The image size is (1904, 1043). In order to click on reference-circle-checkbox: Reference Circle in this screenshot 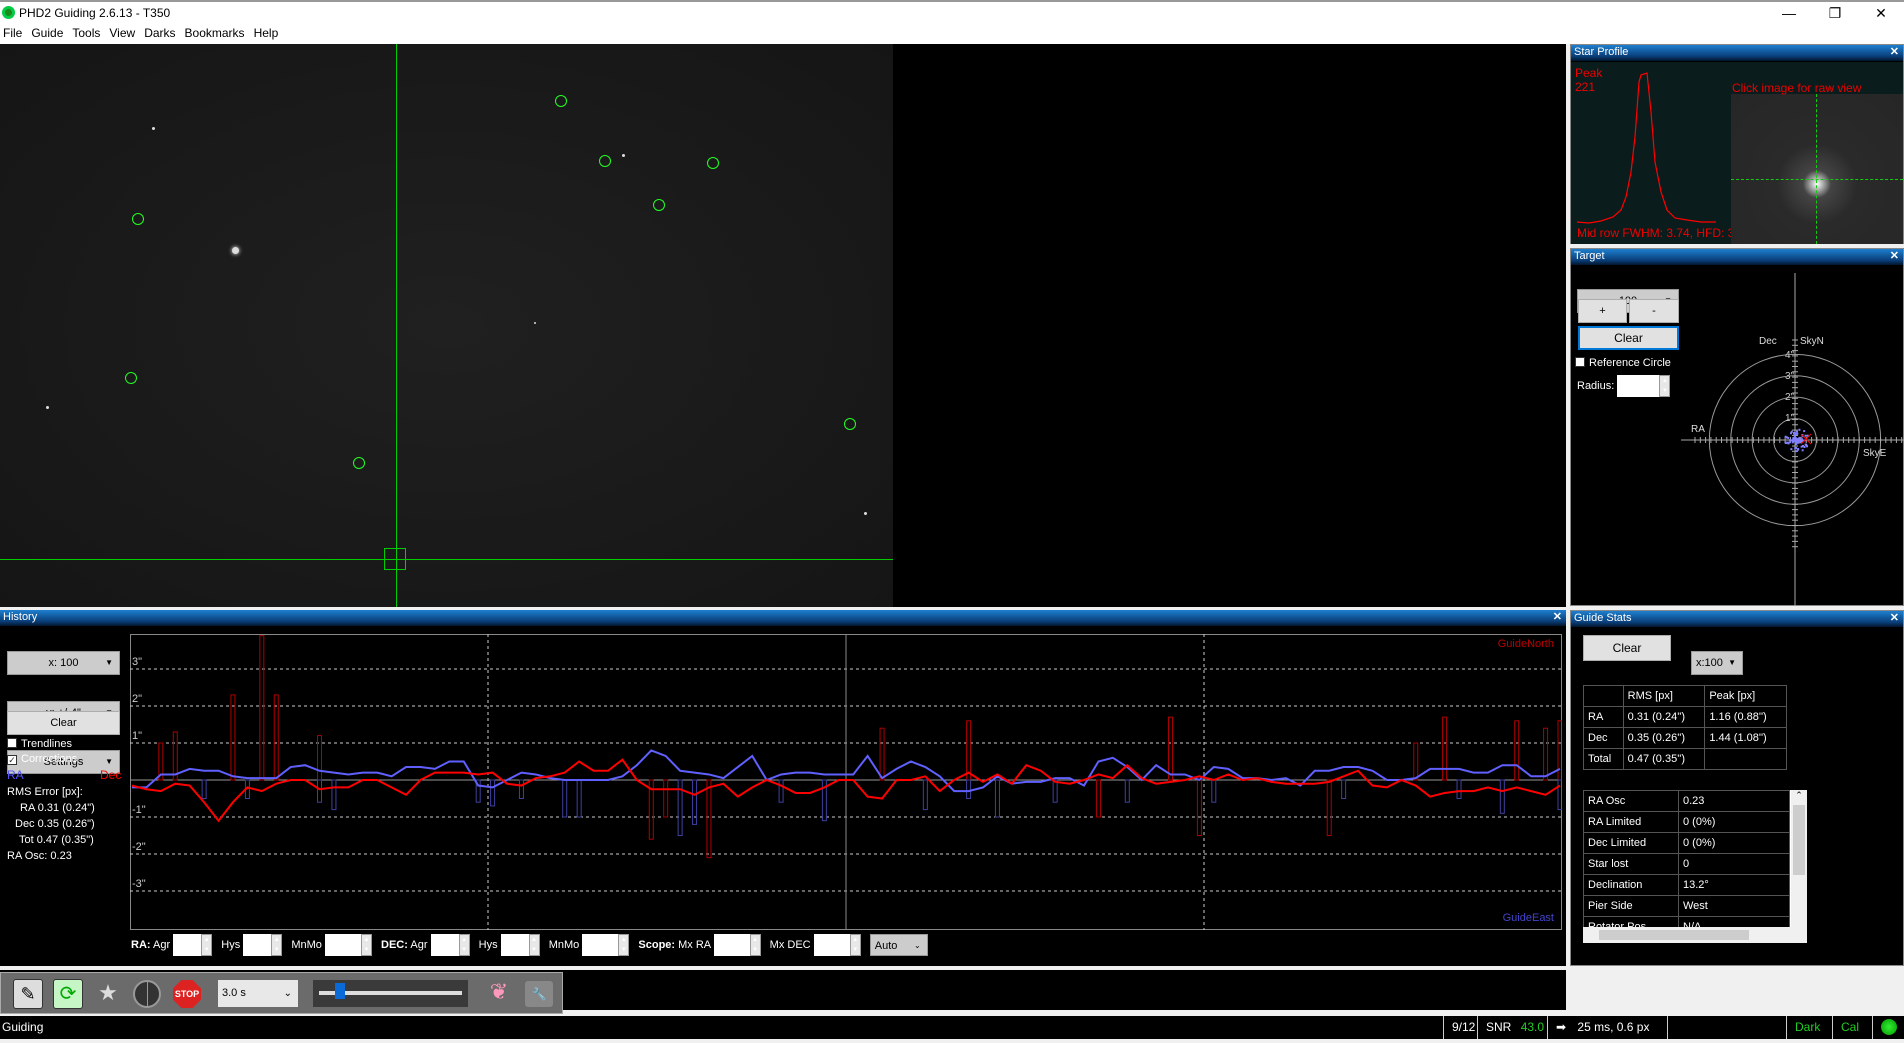, I will do `click(1623, 363)`.